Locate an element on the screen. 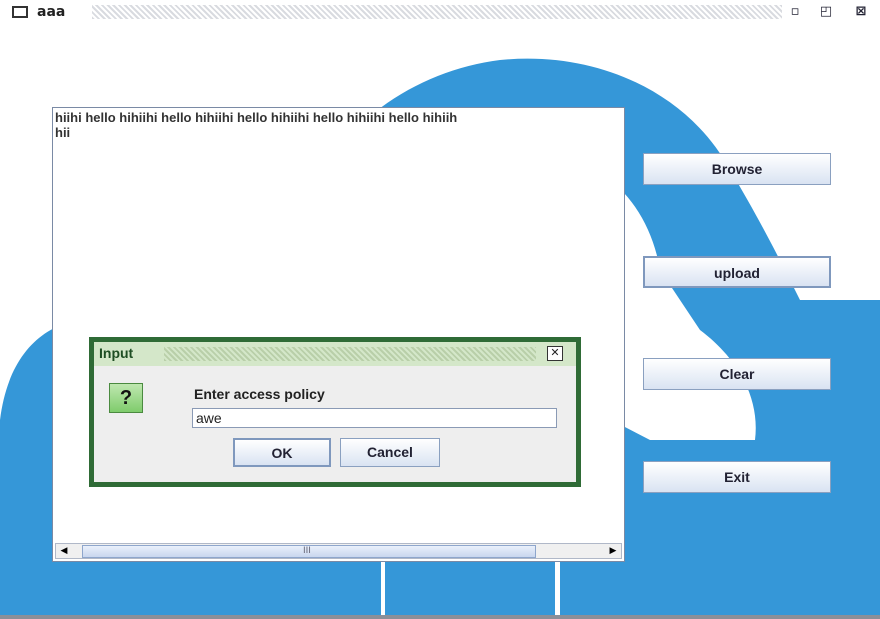  scroll-left-icon: ◀ is located at coordinates (64, 551).